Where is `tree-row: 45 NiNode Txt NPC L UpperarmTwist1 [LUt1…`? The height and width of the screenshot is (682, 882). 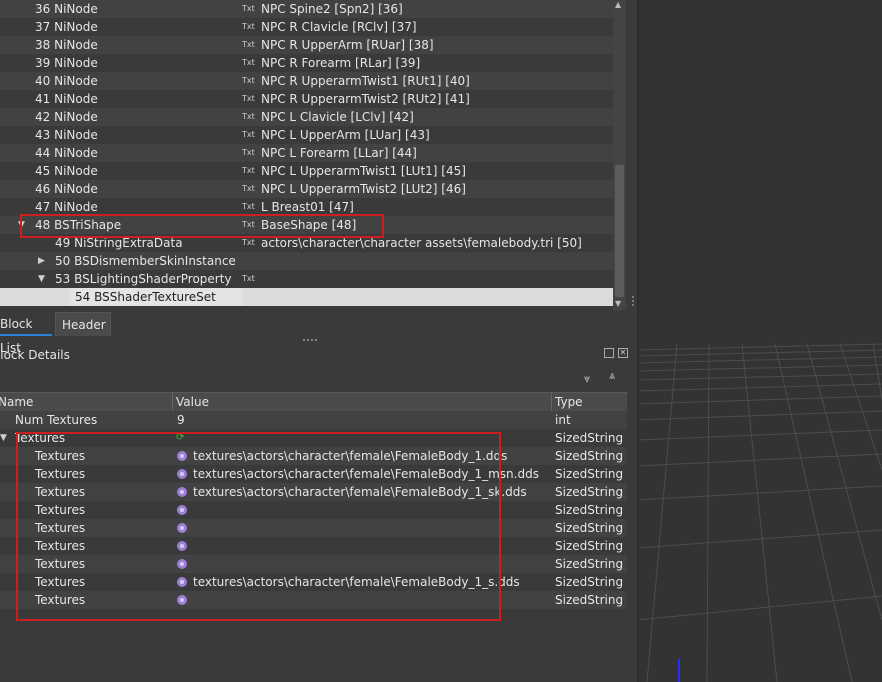 tree-row: 45 NiNode Txt NPC L UpperarmTwist1 [LUt1… is located at coordinates (306, 171).